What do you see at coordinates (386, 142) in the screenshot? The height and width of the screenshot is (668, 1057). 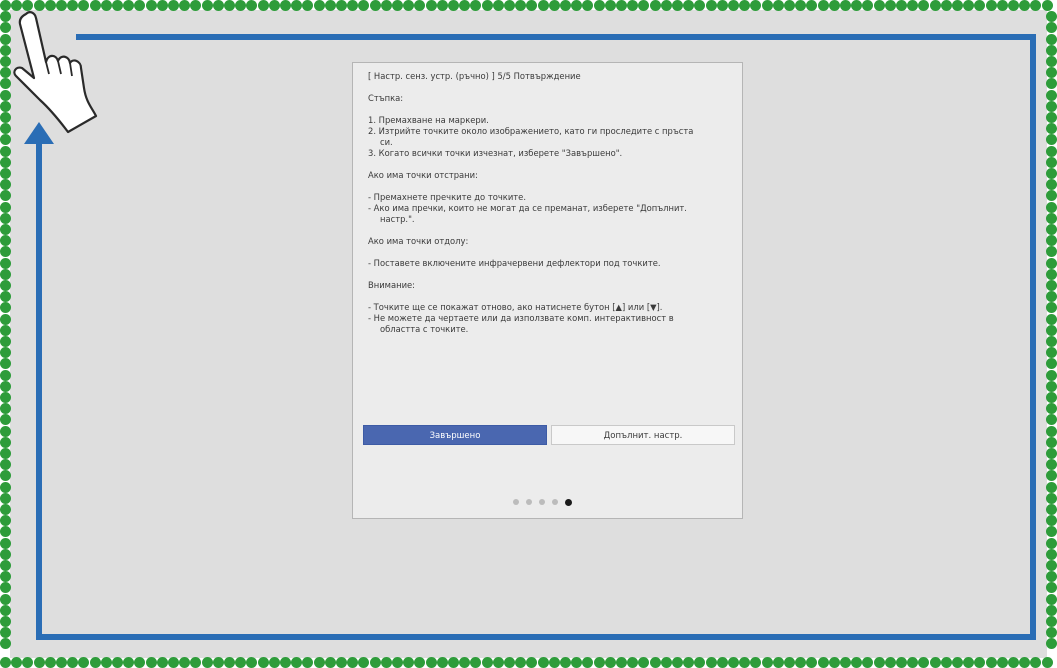 I see `step-2-cont: си.` at bounding box center [386, 142].